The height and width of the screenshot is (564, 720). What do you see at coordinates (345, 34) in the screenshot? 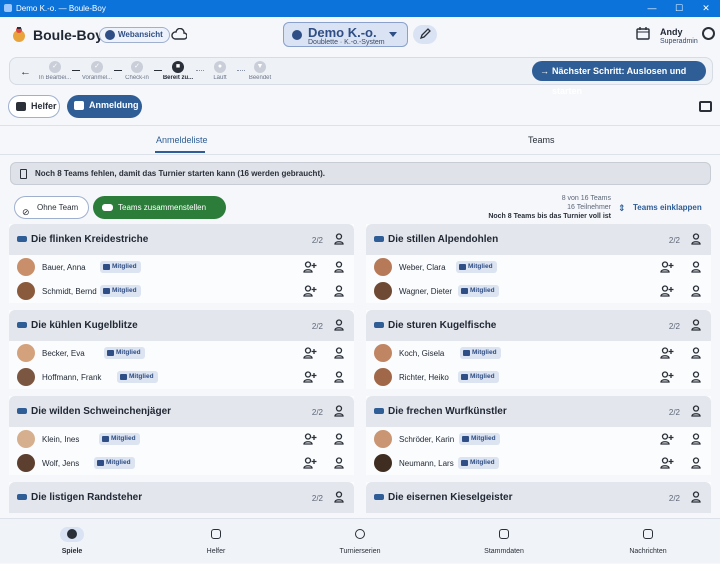
I see `tournament-selector: Demo K.-o. Doublette · K.-o.-System` at bounding box center [345, 34].